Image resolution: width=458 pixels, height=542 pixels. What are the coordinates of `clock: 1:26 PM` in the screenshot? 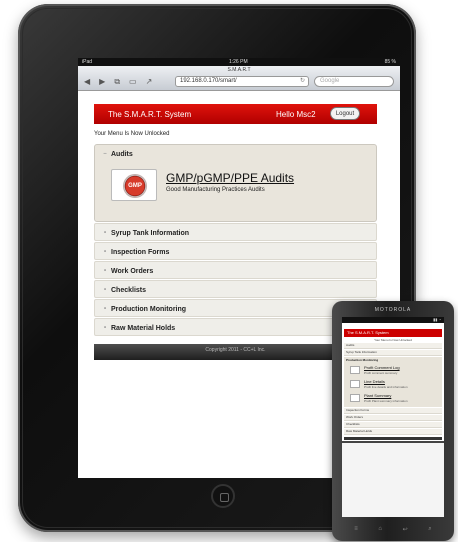 It's located at (238, 62).